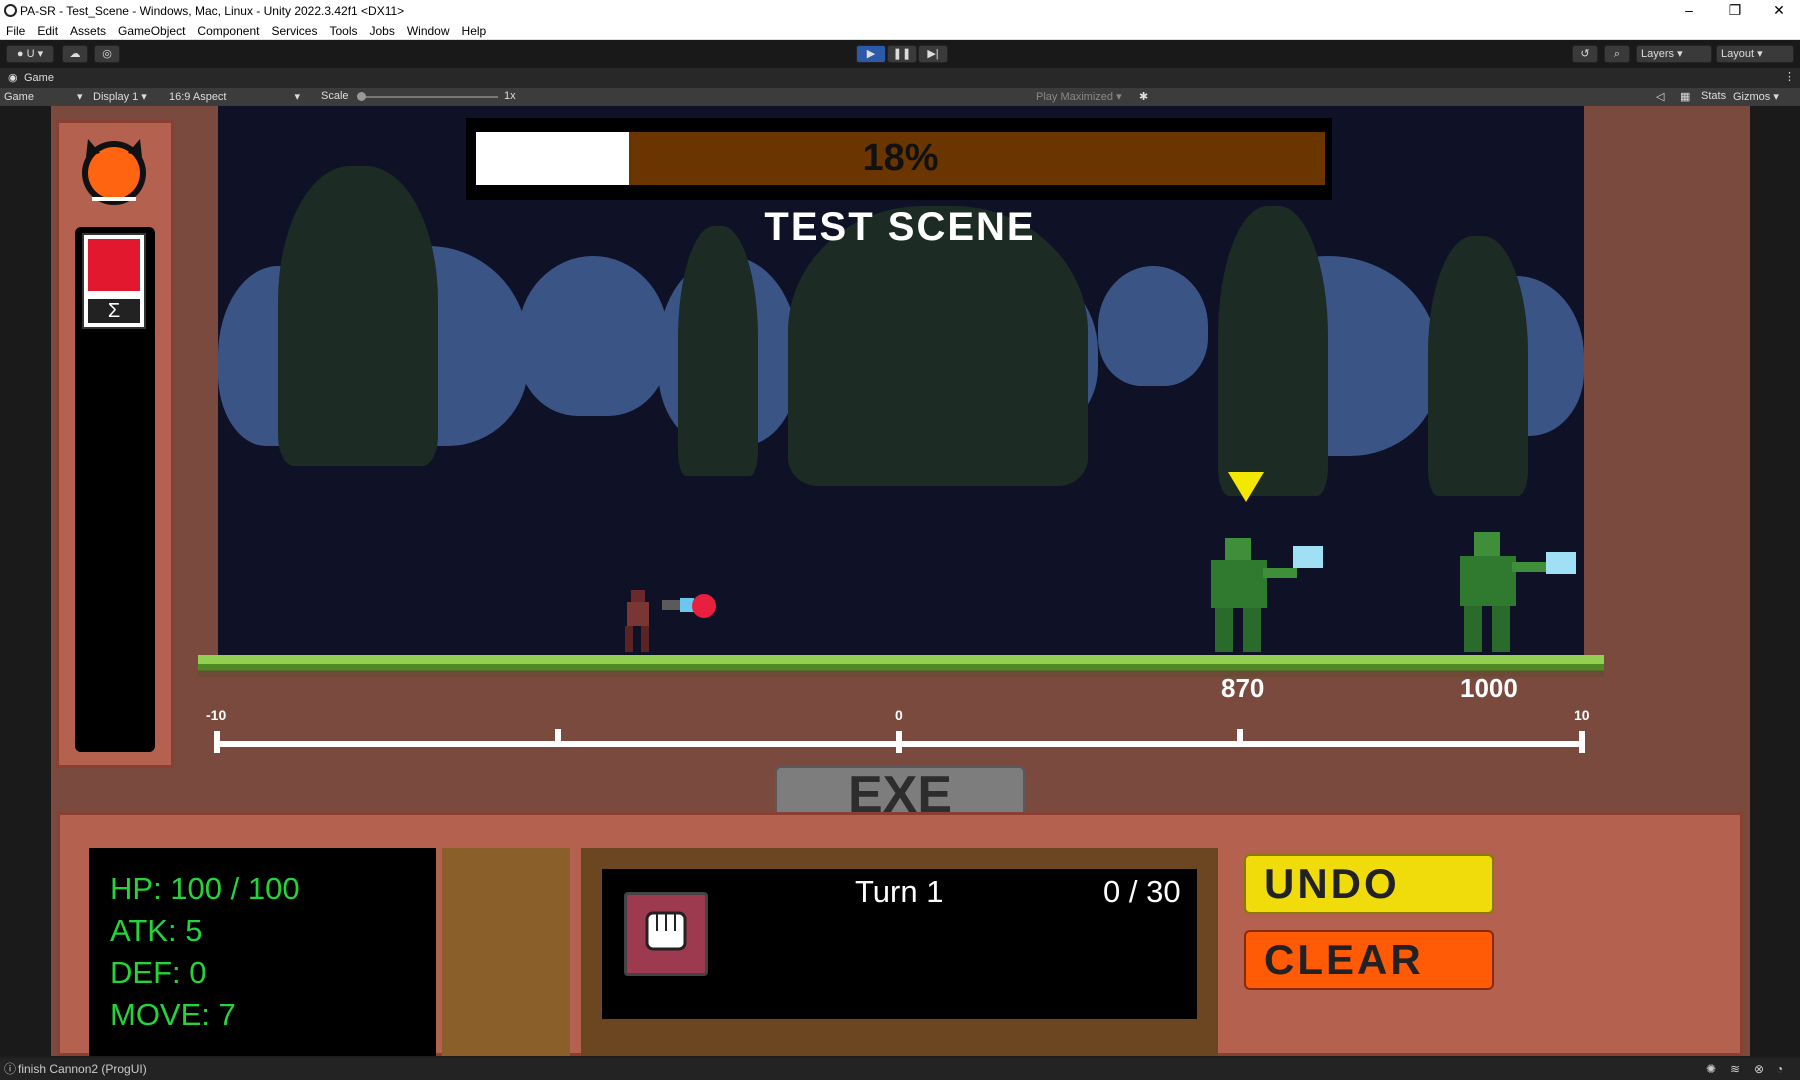 The height and width of the screenshot is (1080, 1800). Describe the element at coordinates (1755, 54) in the screenshot. I see `layout-dropdown: Layout ▾` at that location.